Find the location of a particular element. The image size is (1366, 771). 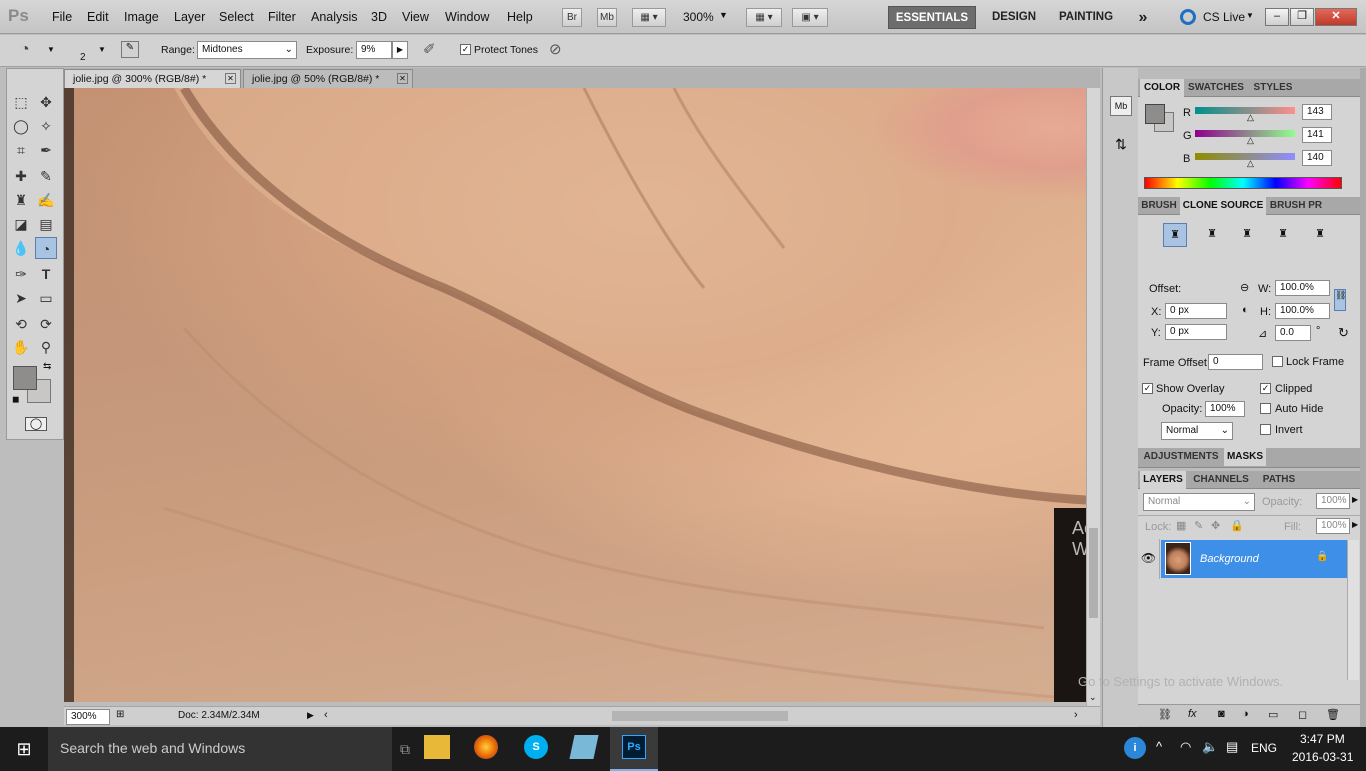

tab-layers: LAYERS is located at coordinates (1163, 480).